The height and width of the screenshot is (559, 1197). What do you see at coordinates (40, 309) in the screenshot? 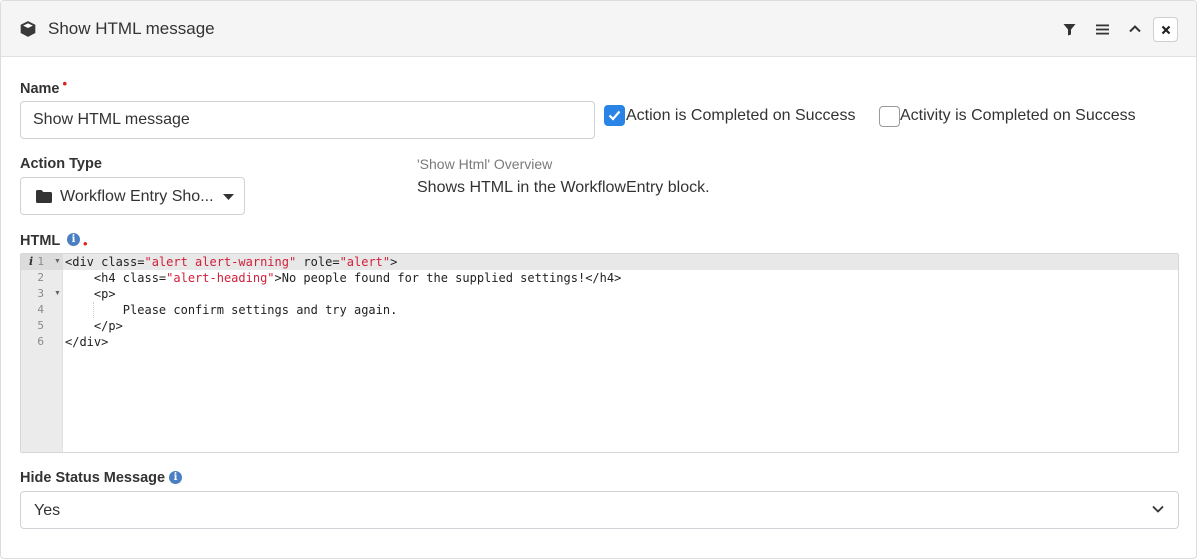
I see `line-number: 4` at bounding box center [40, 309].